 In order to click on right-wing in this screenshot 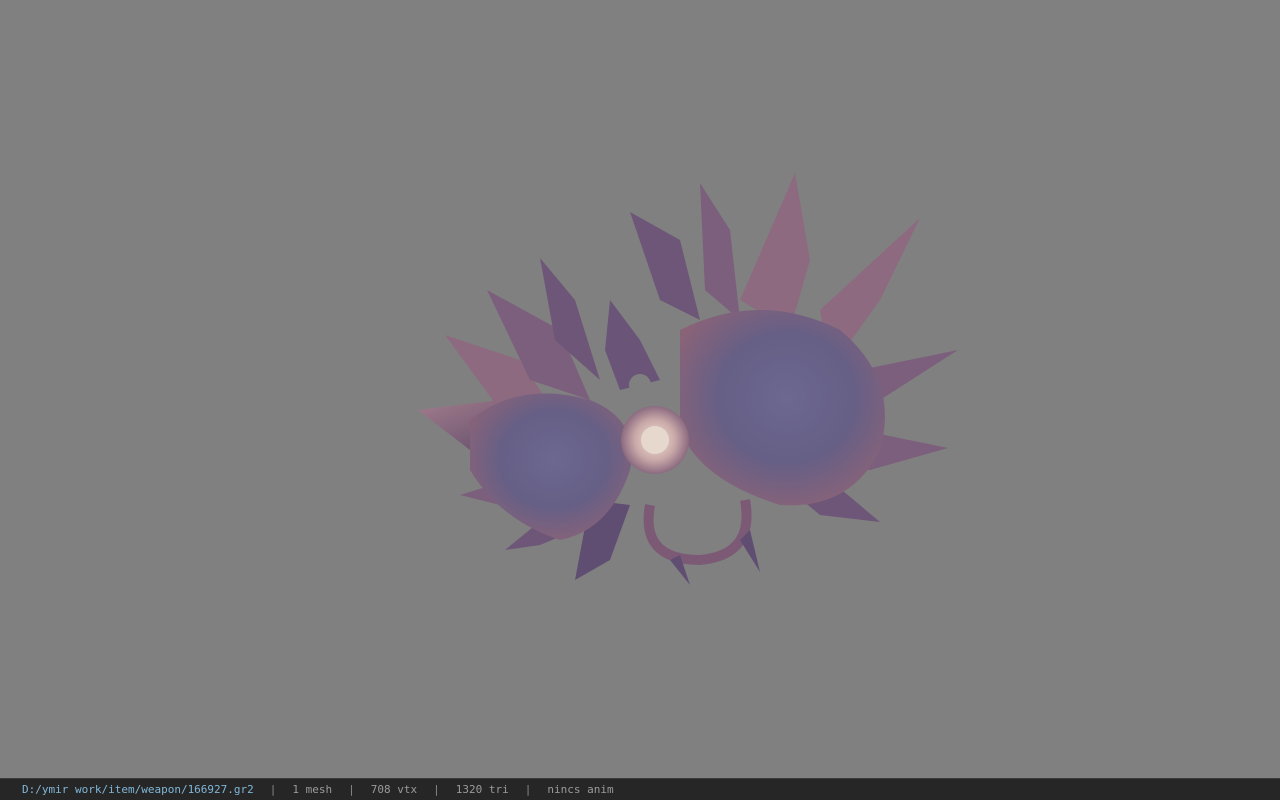, I will do `click(794, 347)`.